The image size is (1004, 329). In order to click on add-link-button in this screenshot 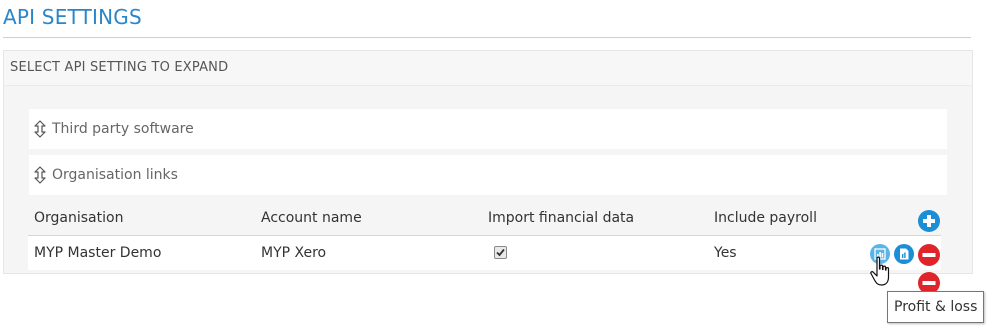, I will do `click(929, 221)`.